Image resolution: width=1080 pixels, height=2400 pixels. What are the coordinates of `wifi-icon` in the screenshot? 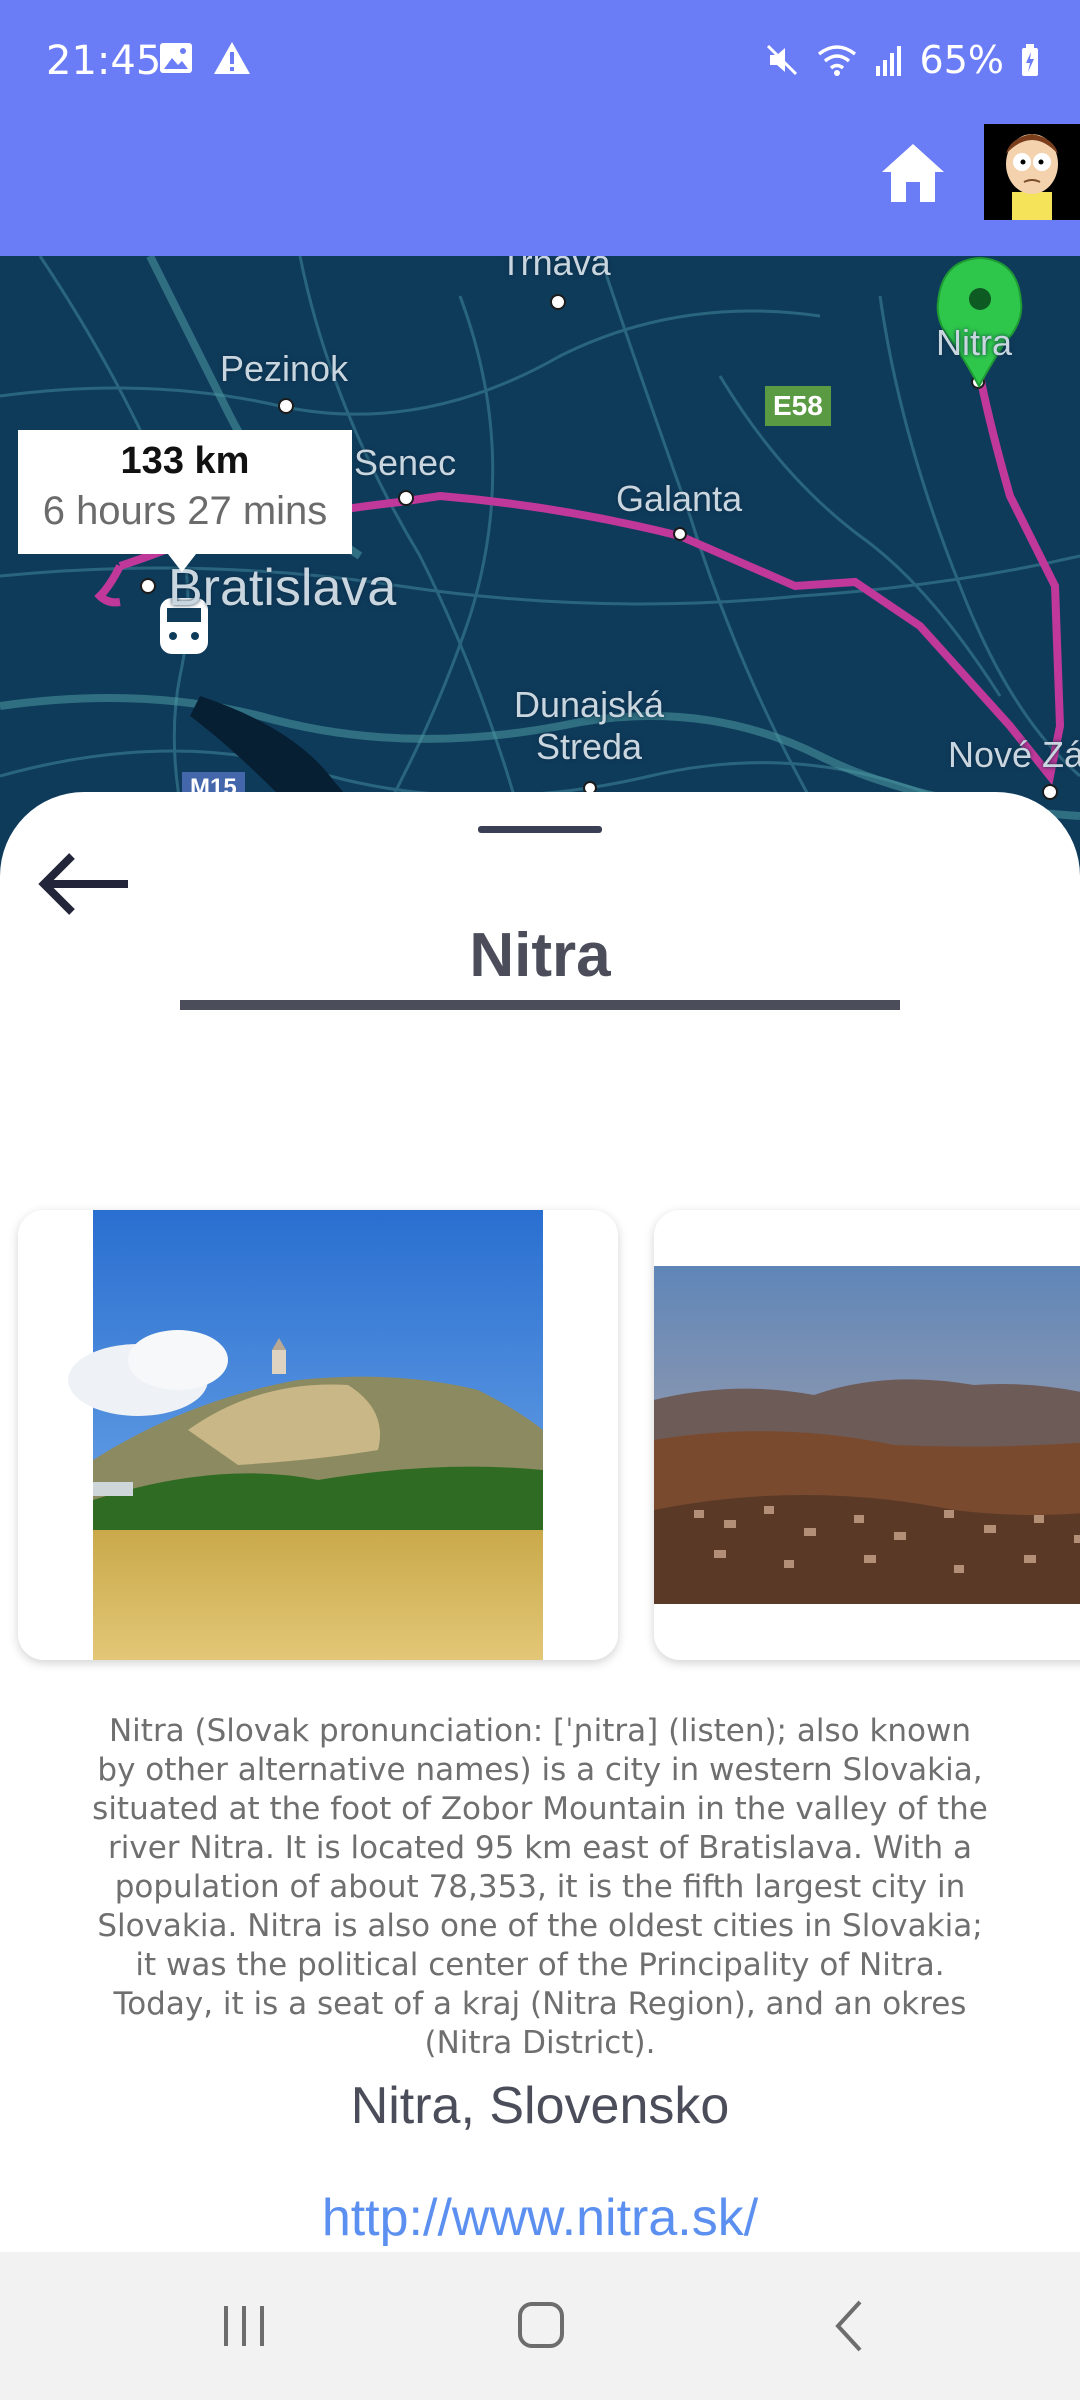 It's located at (836, 60).